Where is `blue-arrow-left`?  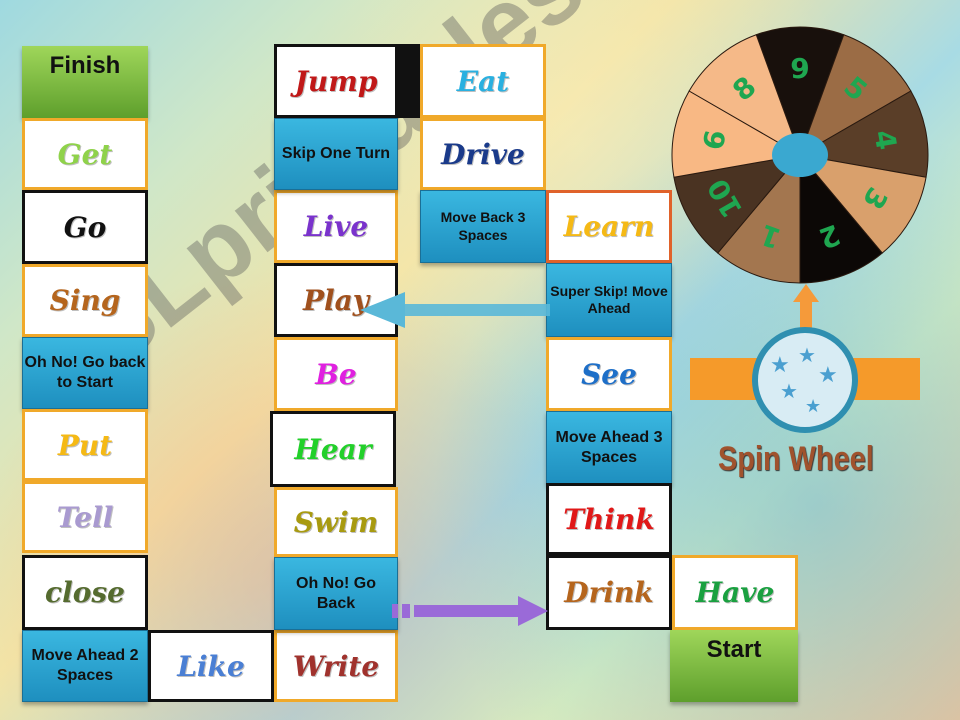 blue-arrow-left is located at coordinates (455, 310).